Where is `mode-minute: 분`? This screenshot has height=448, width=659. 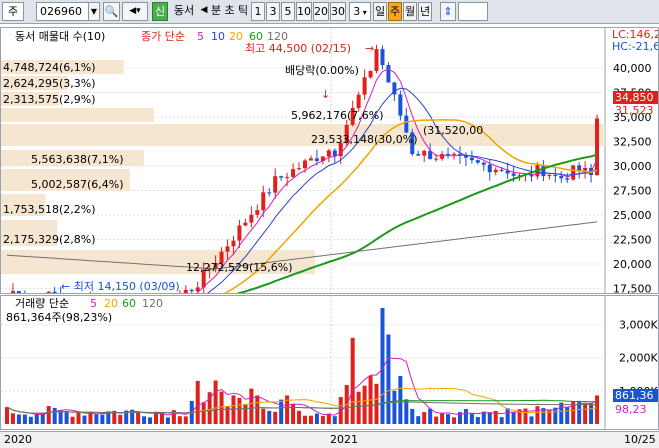 mode-minute: 분 is located at coordinates (216, 11).